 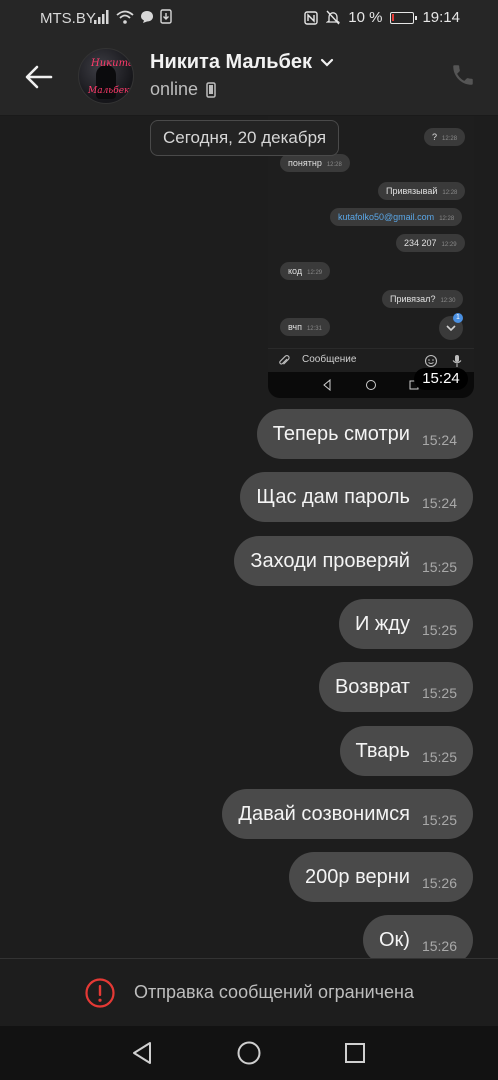 What do you see at coordinates (324, 813) in the screenshot?
I see `message-text: Давай созвонимся` at bounding box center [324, 813].